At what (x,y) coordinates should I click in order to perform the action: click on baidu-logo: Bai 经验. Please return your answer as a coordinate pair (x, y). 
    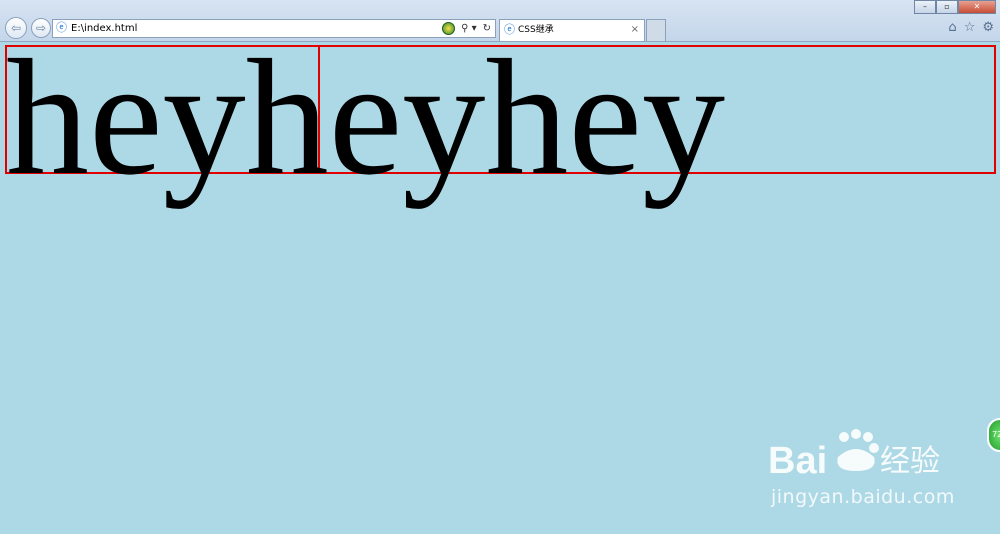
    Looking at the image, I should click on (854, 455).